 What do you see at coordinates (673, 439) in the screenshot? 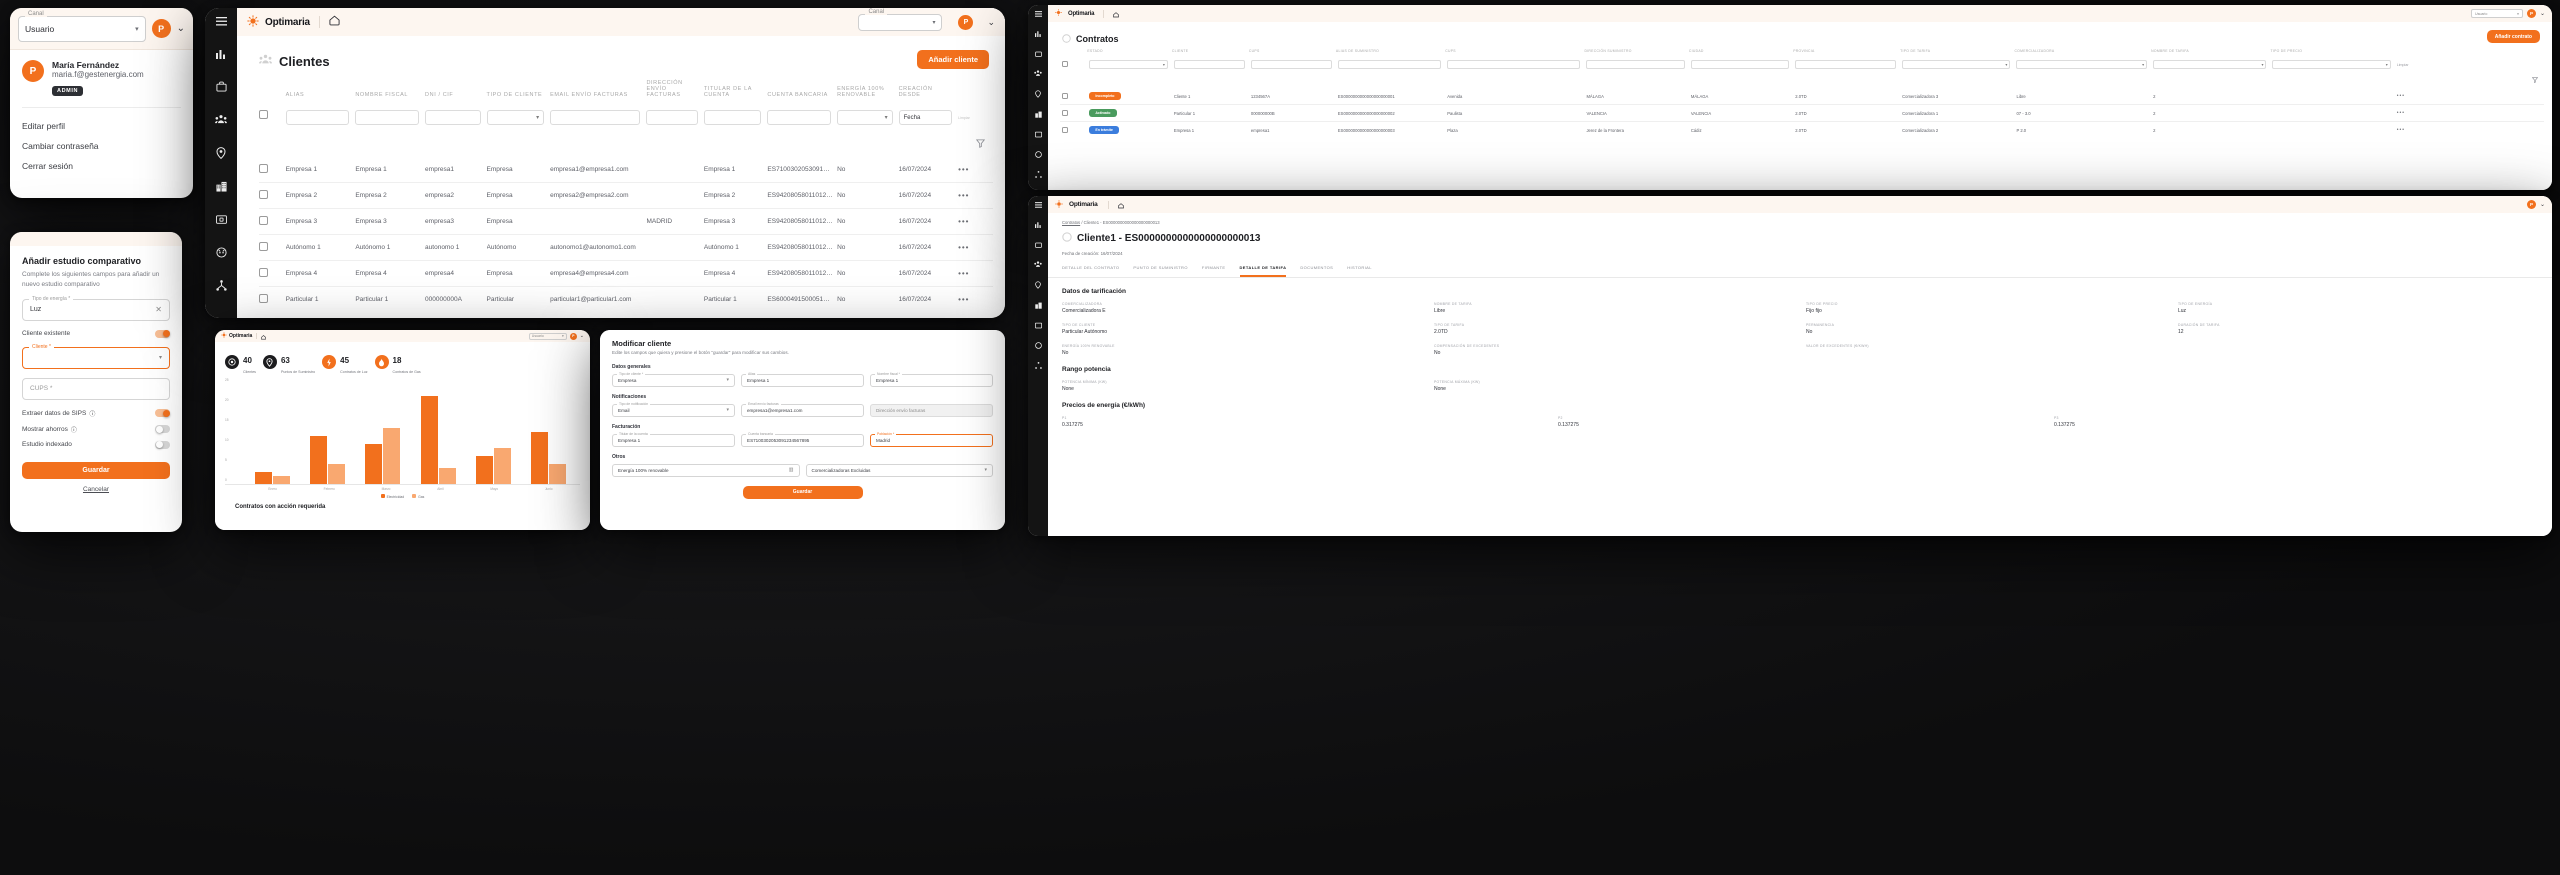
I see `titular-cuenta-field: Titular de la cuenta Empresa 1` at bounding box center [673, 439].